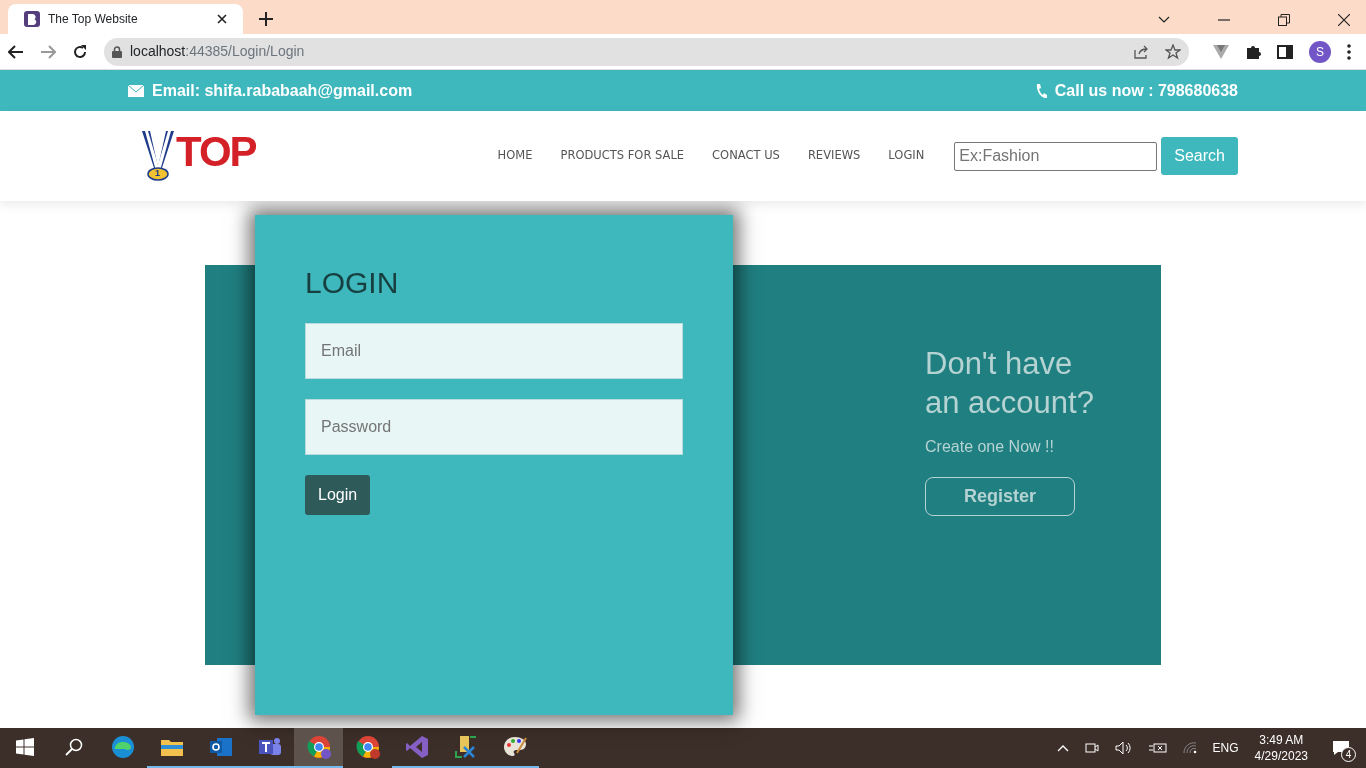 The height and width of the screenshot is (768, 1366). Describe the element at coordinates (622, 156) in the screenshot. I see `nav-link: PRODUCTS FOR SALE` at that location.